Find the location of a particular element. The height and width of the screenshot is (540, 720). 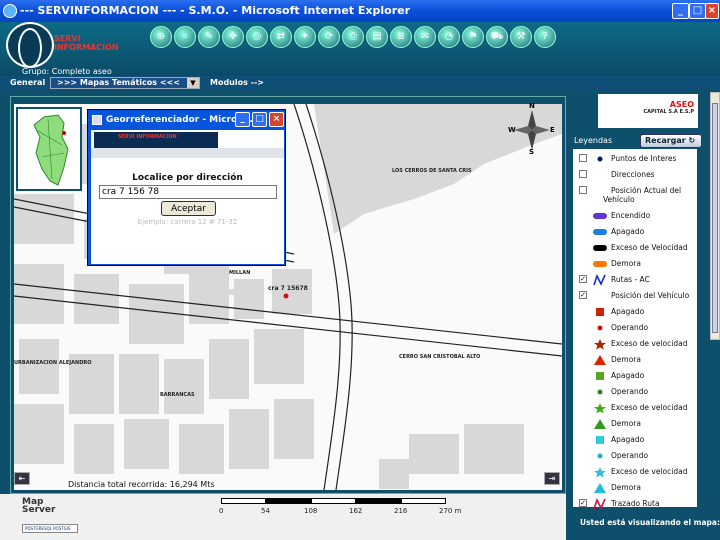

accept-button: Aceptar is located at coordinates (188, 208).